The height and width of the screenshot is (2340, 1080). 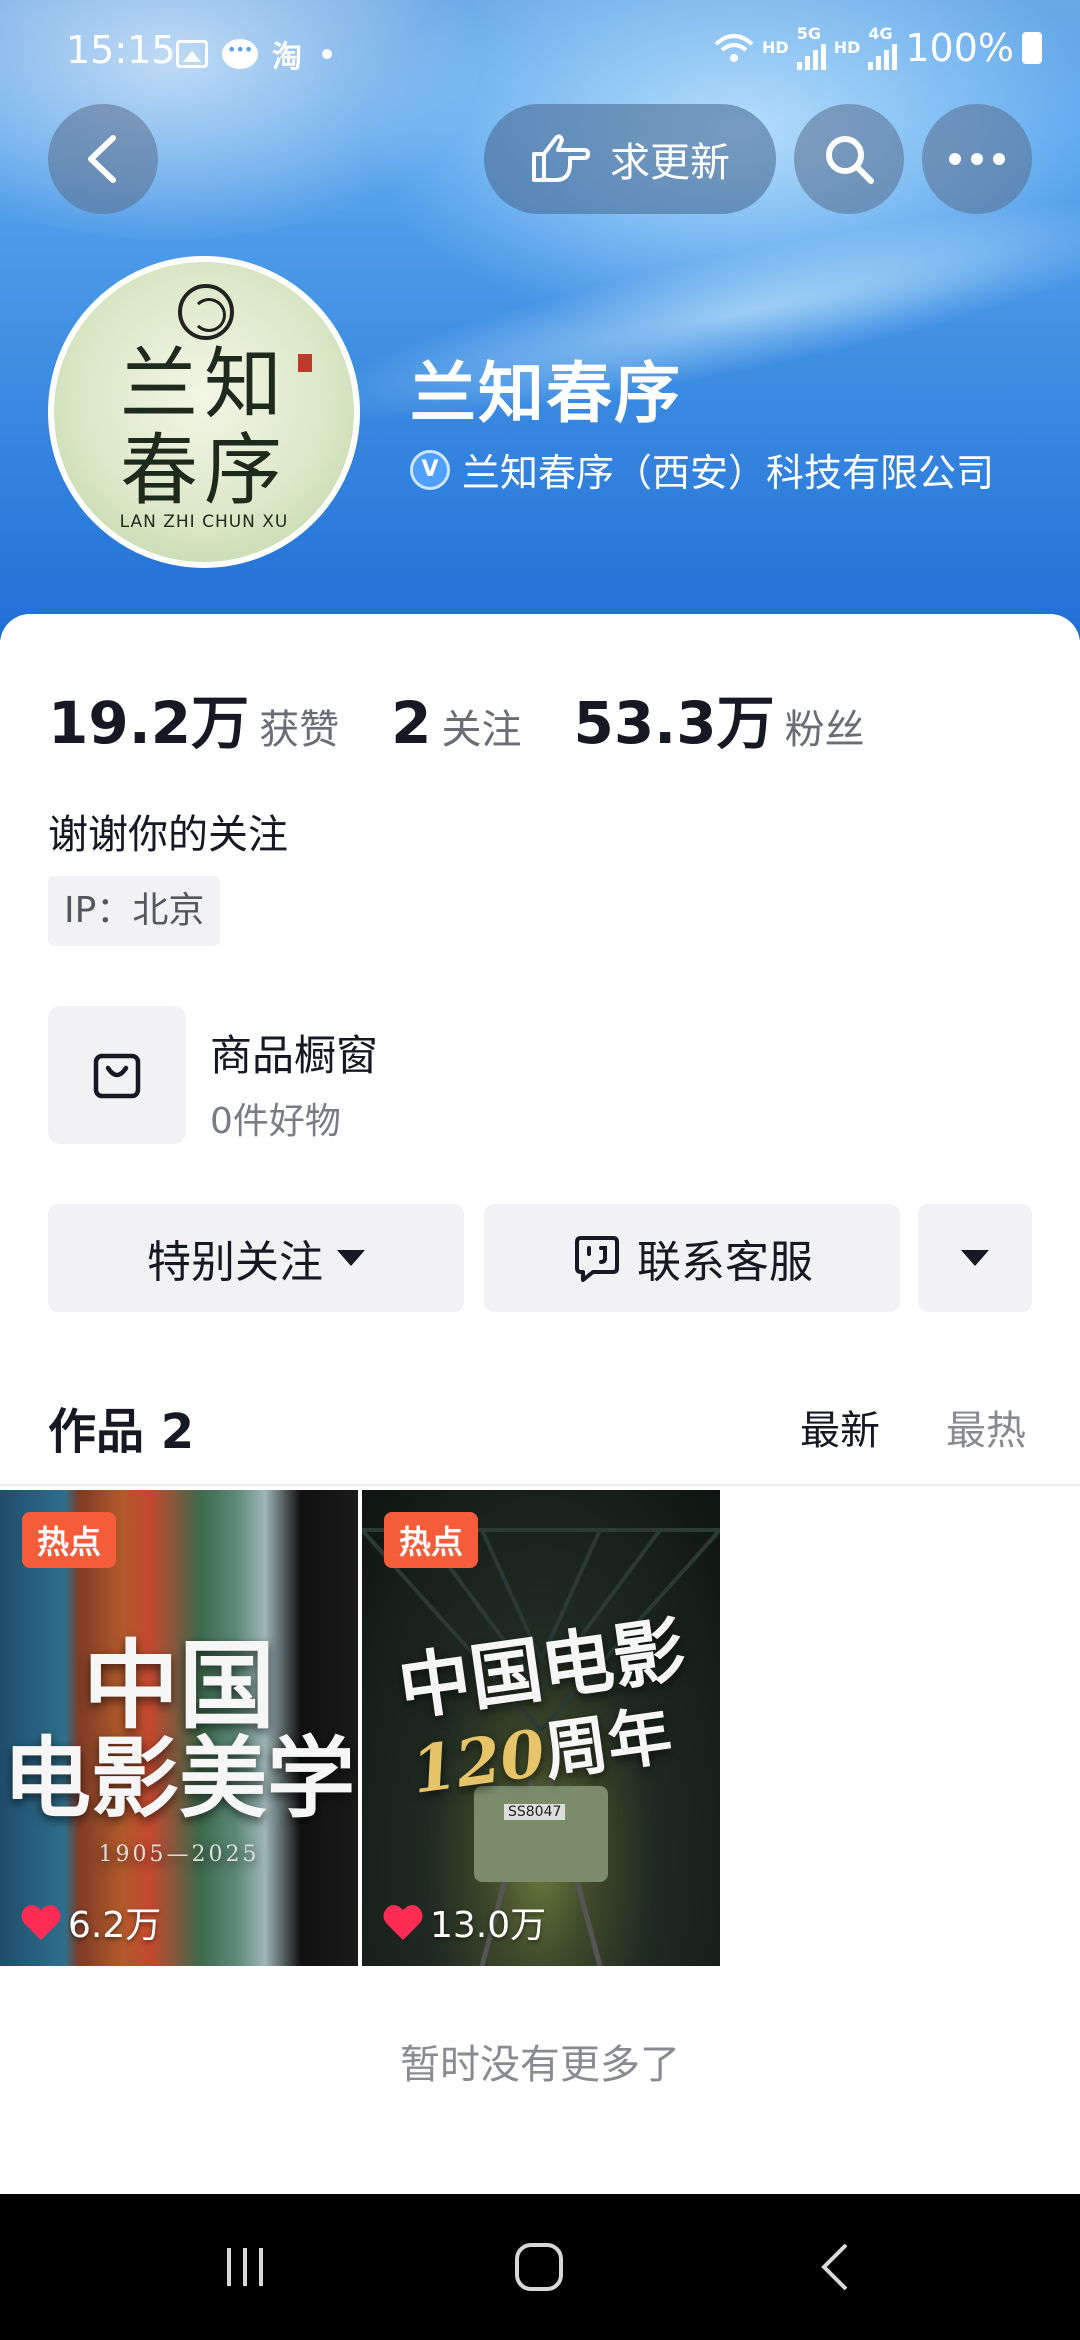 What do you see at coordinates (240, 54) in the screenshot?
I see `message-icon` at bounding box center [240, 54].